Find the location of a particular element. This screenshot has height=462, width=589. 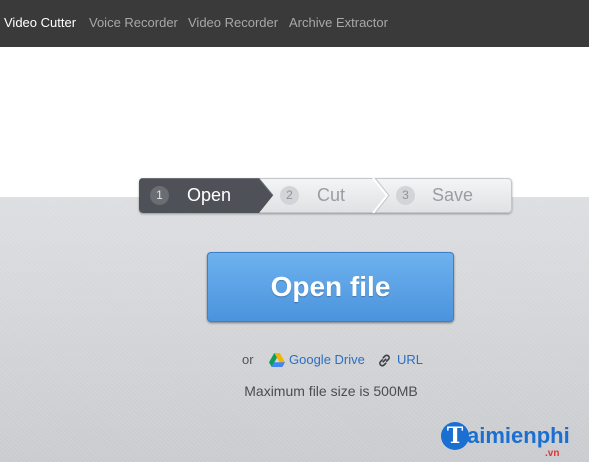

nav-item-video-cutter: Video Cutter is located at coordinates (40, 23).